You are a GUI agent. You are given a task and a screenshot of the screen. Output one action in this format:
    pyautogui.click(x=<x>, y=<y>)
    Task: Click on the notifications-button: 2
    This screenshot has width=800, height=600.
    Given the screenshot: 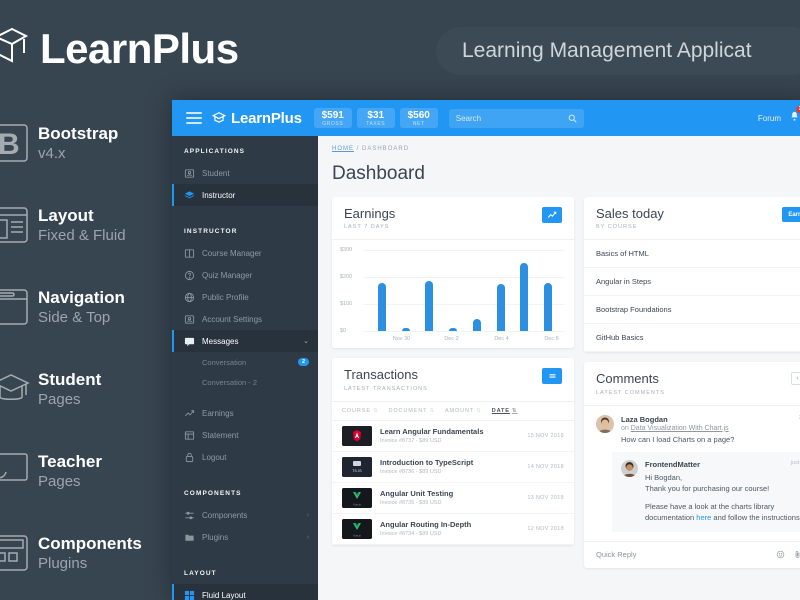 What is the action you would take?
    pyautogui.click(x=794, y=116)
    